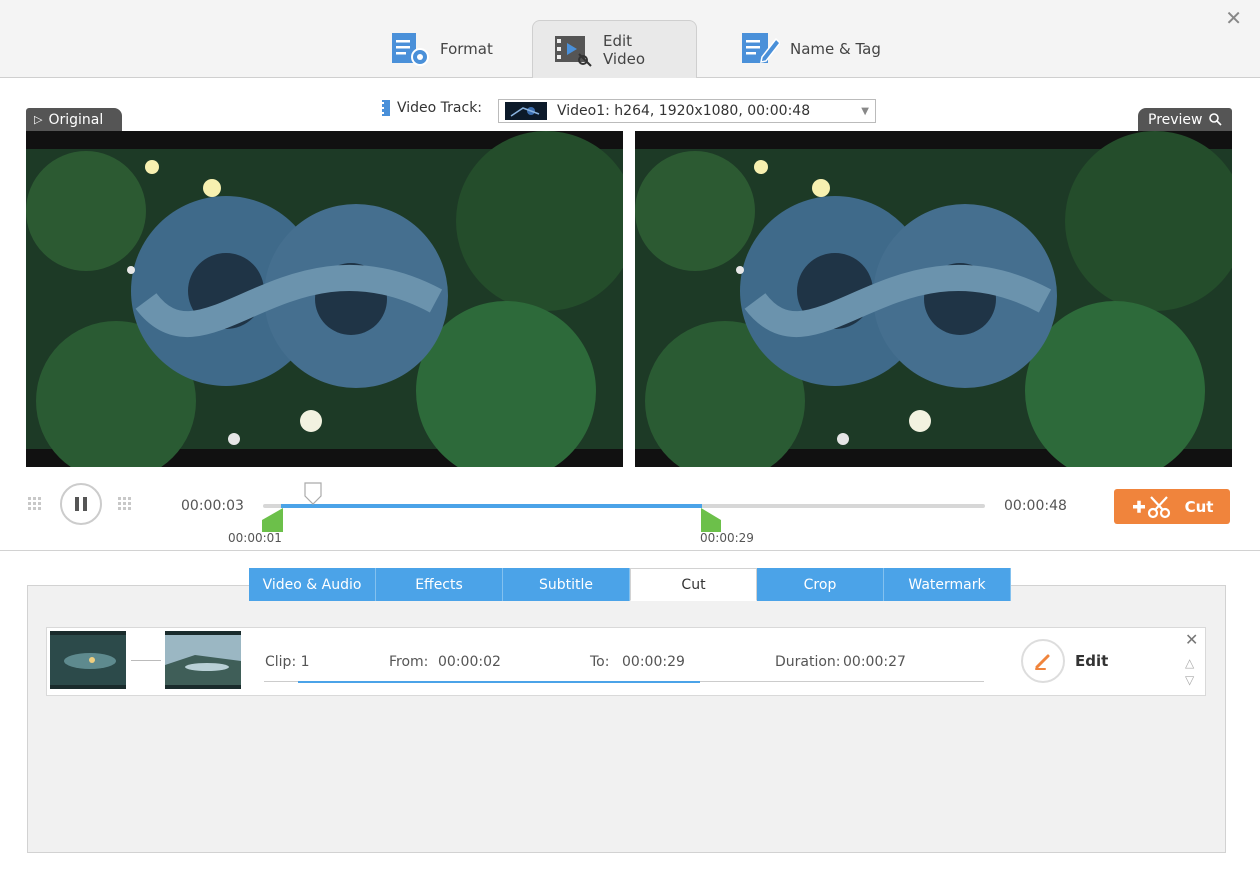 The width and height of the screenshot is (1260, 869). Describe the element at coordinates (386, 108) in the screenshot. I see `video-track-icon` at that location.